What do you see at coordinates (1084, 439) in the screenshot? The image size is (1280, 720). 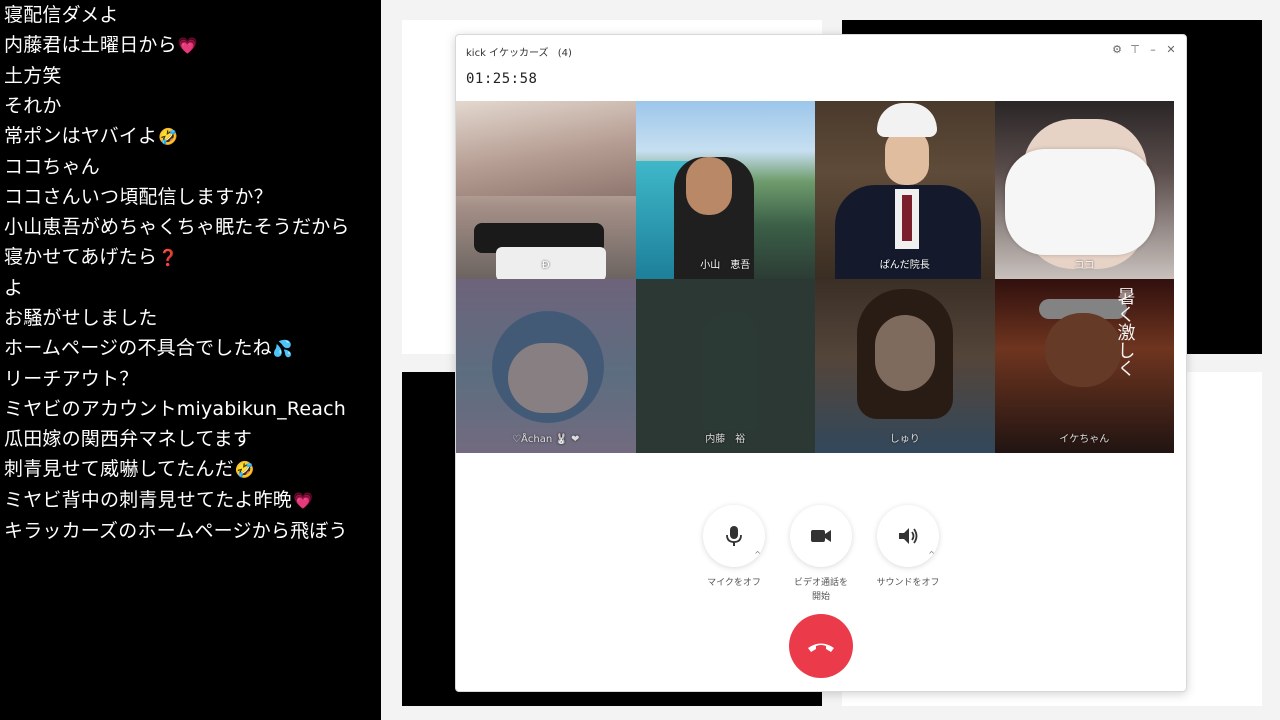 I see `participant-name: イケちゃん` at bounding box center [1084, 439].